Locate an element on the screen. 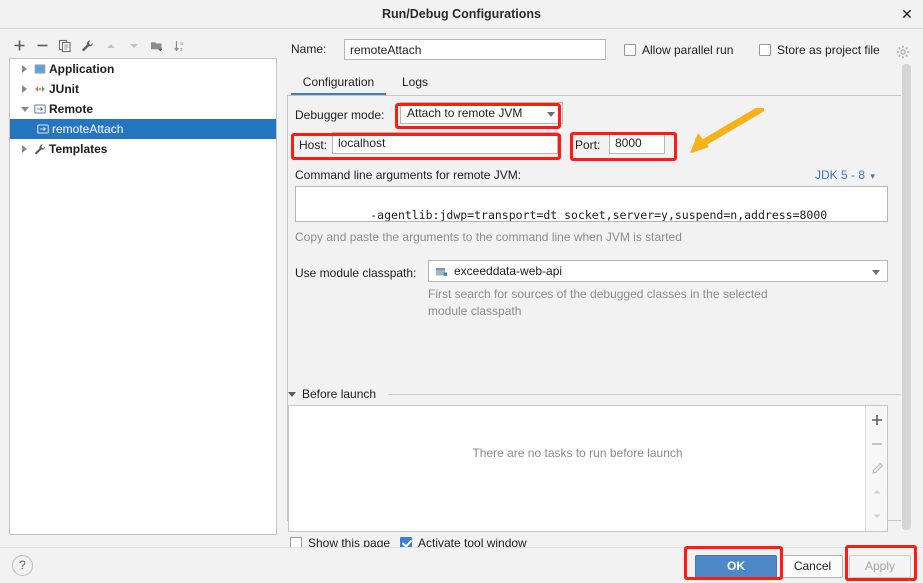  tree-item-application: Application is located at coordinates (143, 69).